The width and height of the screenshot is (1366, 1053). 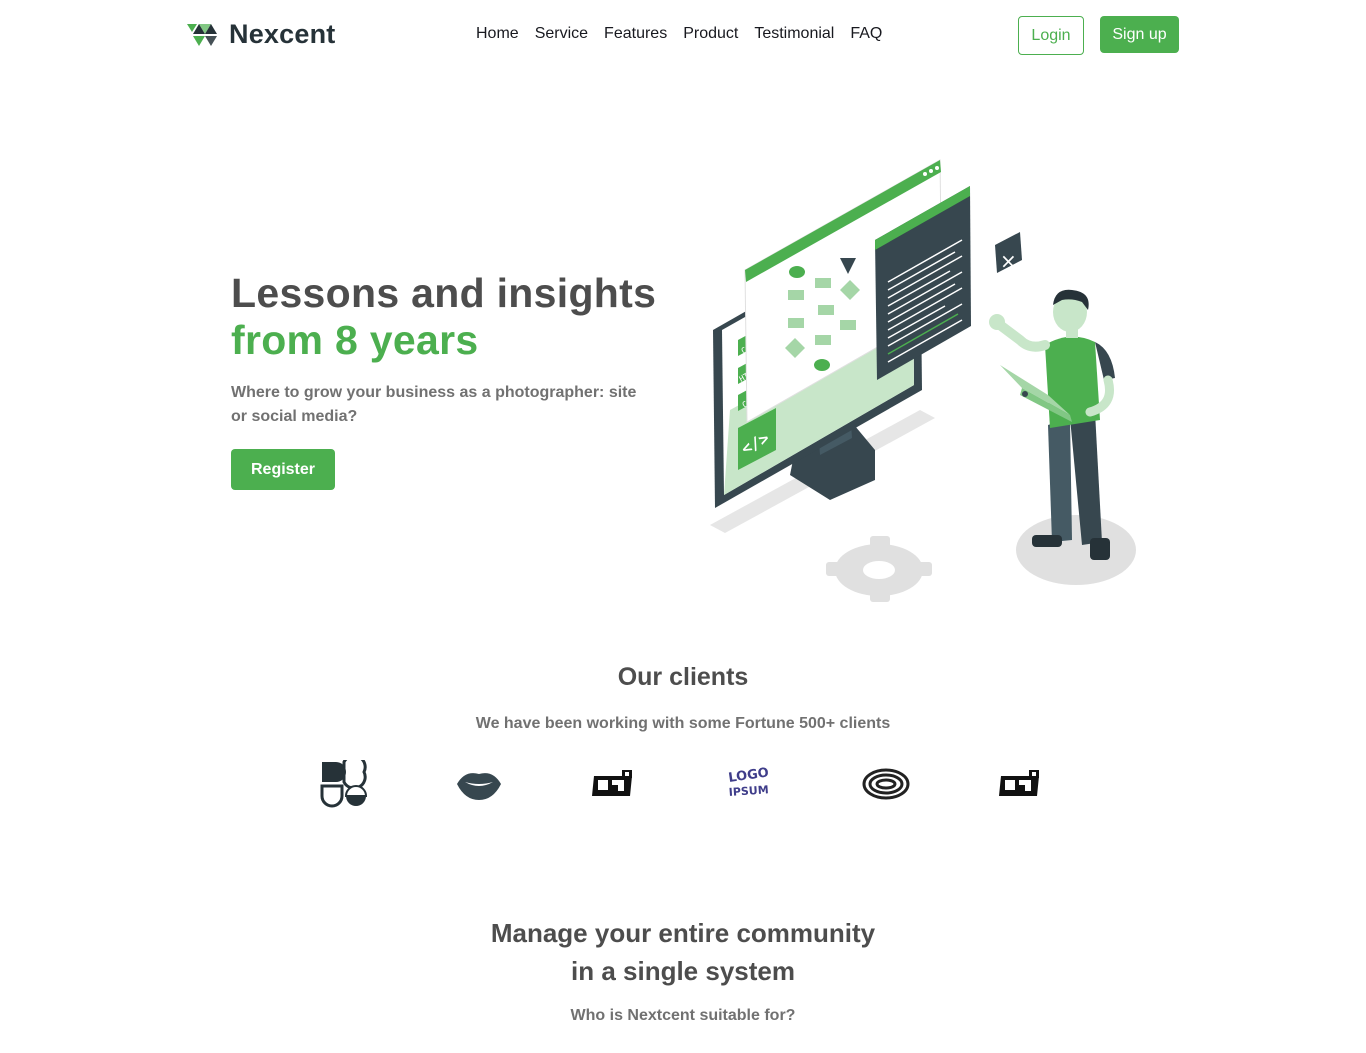 I want to click on developer-person, so click(x=1052, y=424).